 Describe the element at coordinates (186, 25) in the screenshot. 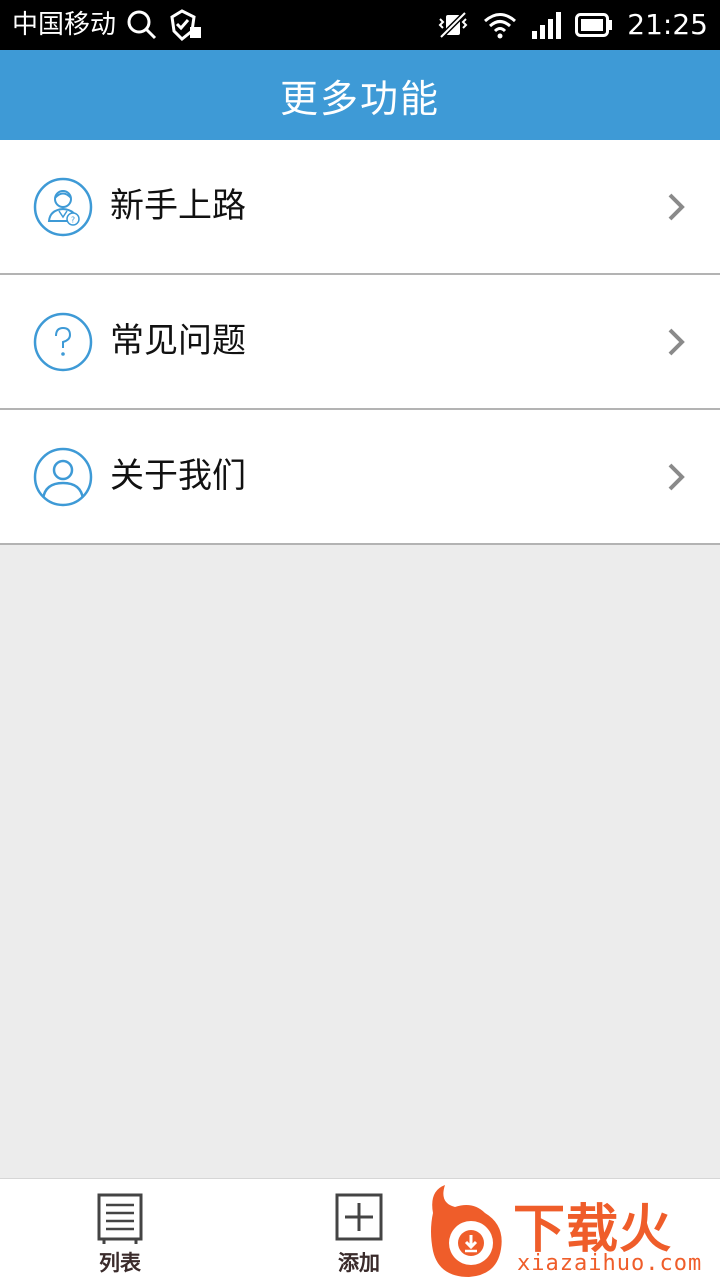

I see `security-shield-icon` at that location.